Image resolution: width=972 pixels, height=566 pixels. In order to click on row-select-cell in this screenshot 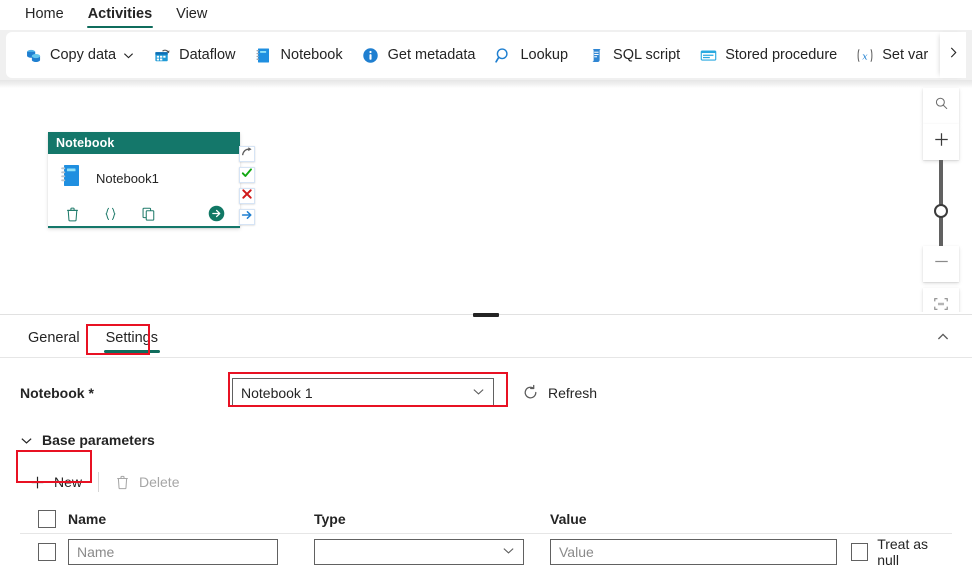, I will do `click(44, 551)`.